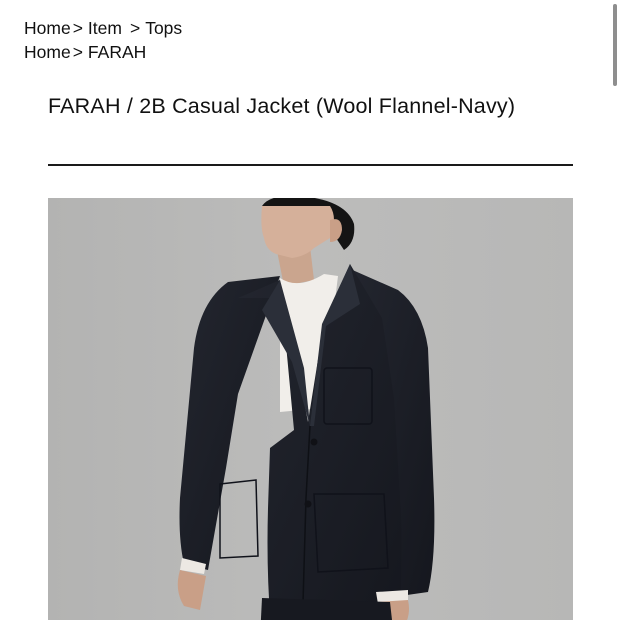 This screenshot has width=620, height=620. I want to click on page-scrollbar, so click(615, 45).